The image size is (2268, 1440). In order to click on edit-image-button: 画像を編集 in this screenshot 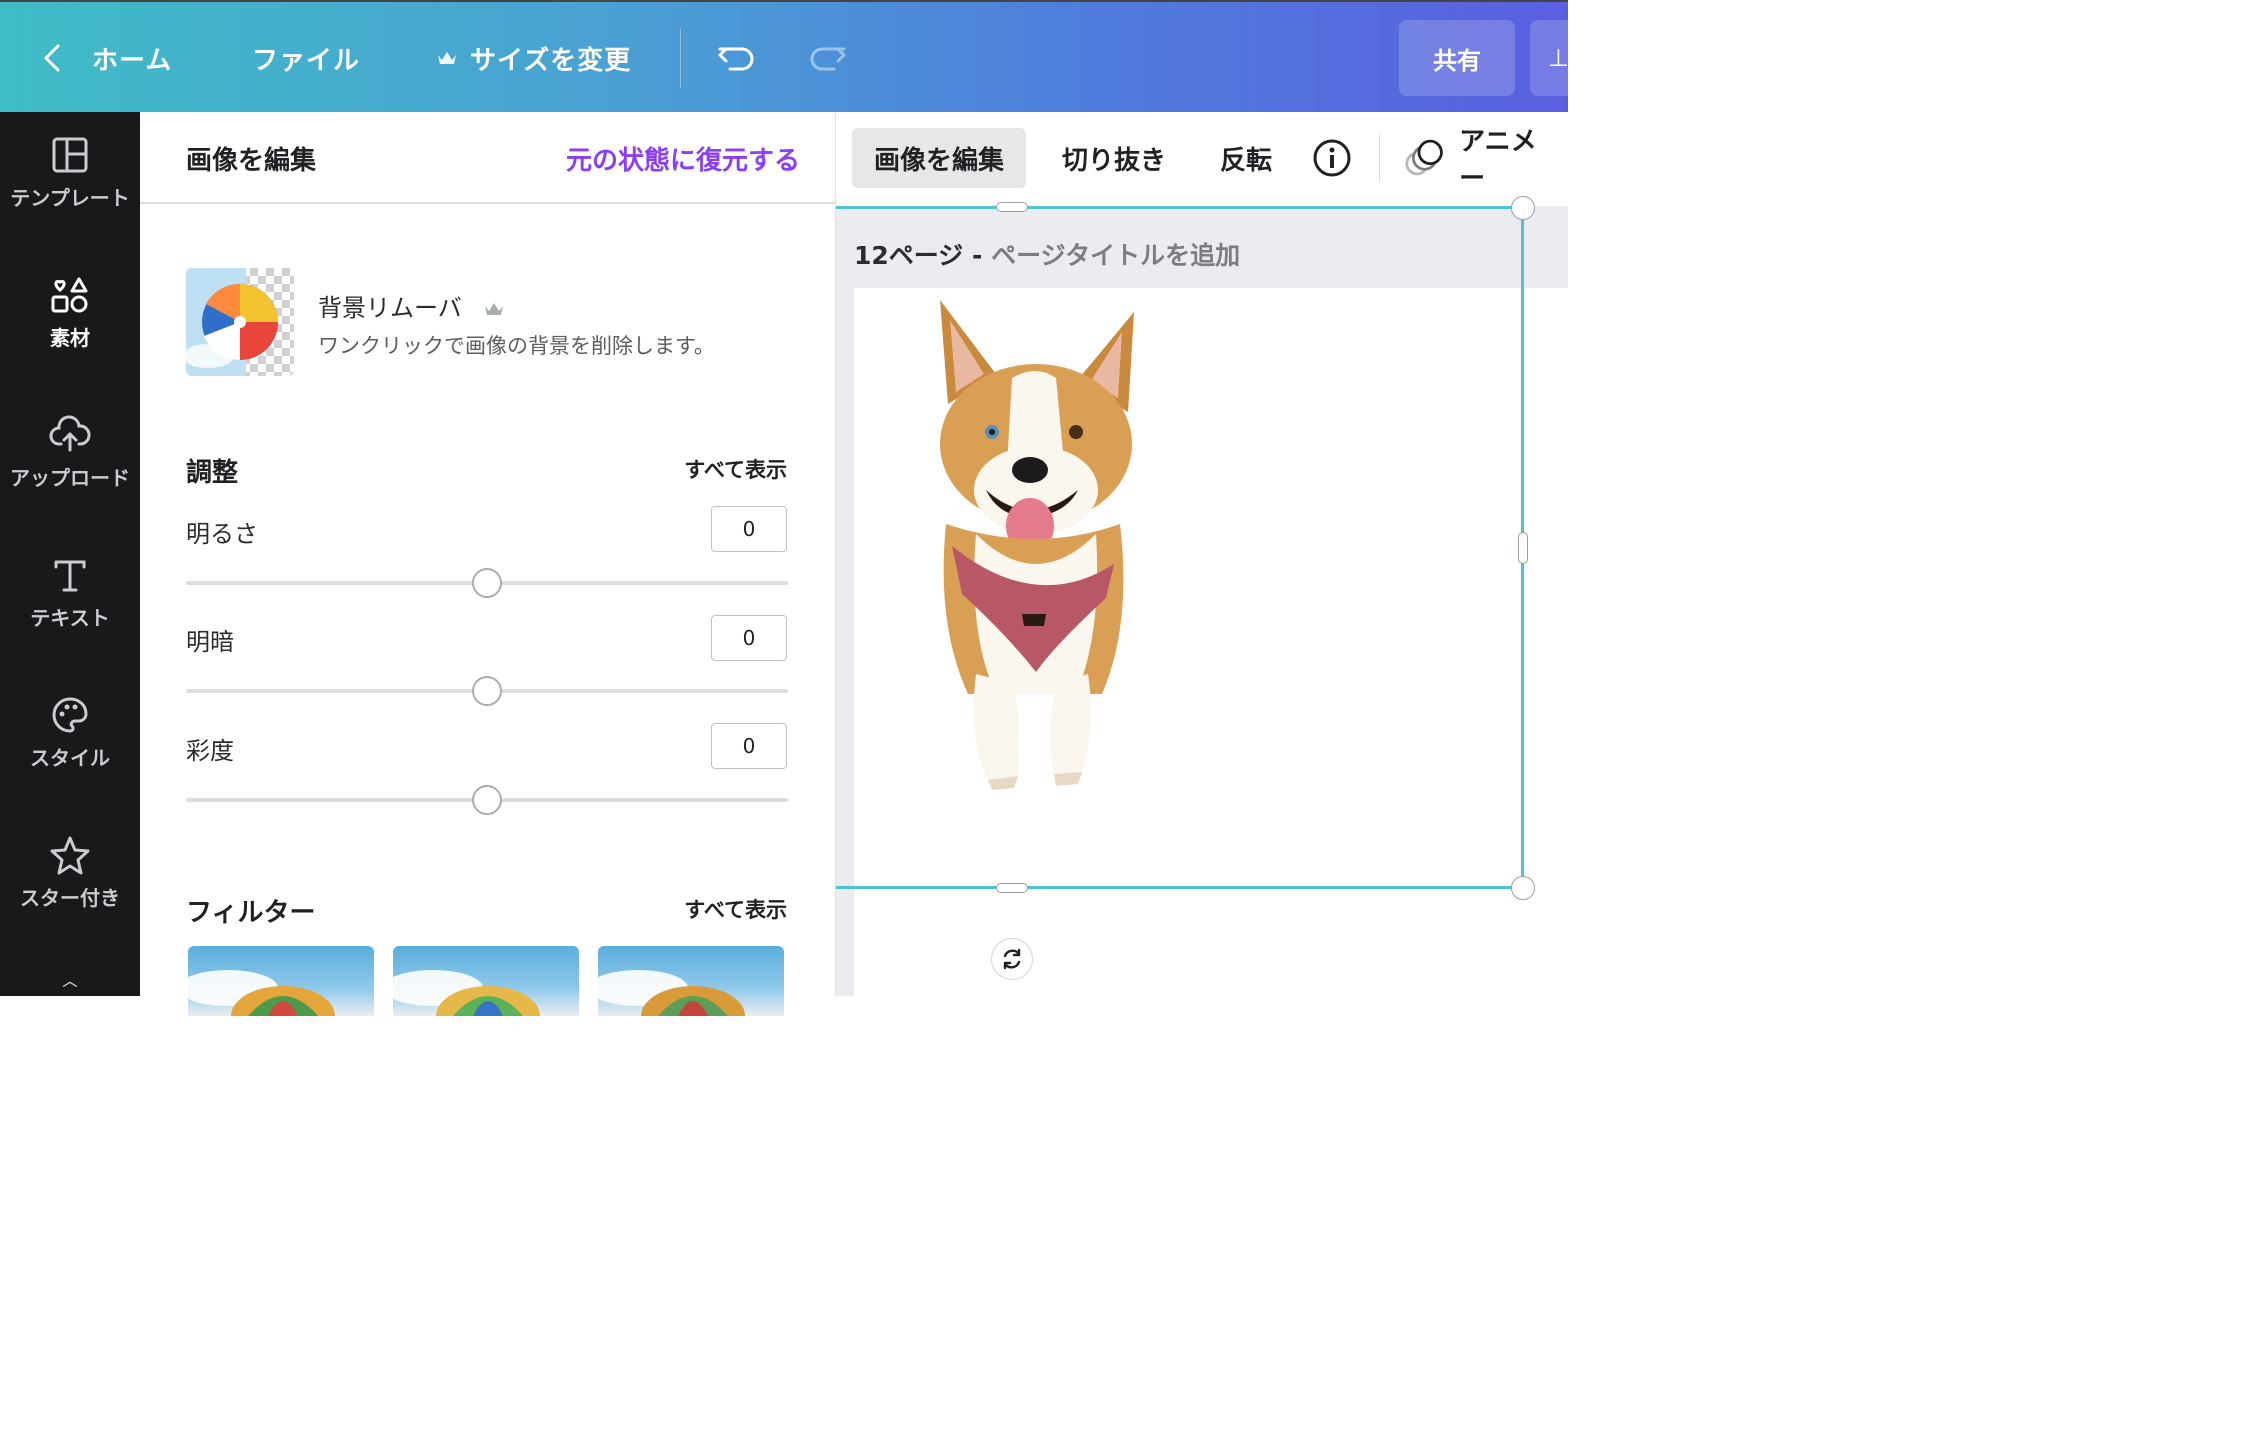, I will do `click(939, 158)`.